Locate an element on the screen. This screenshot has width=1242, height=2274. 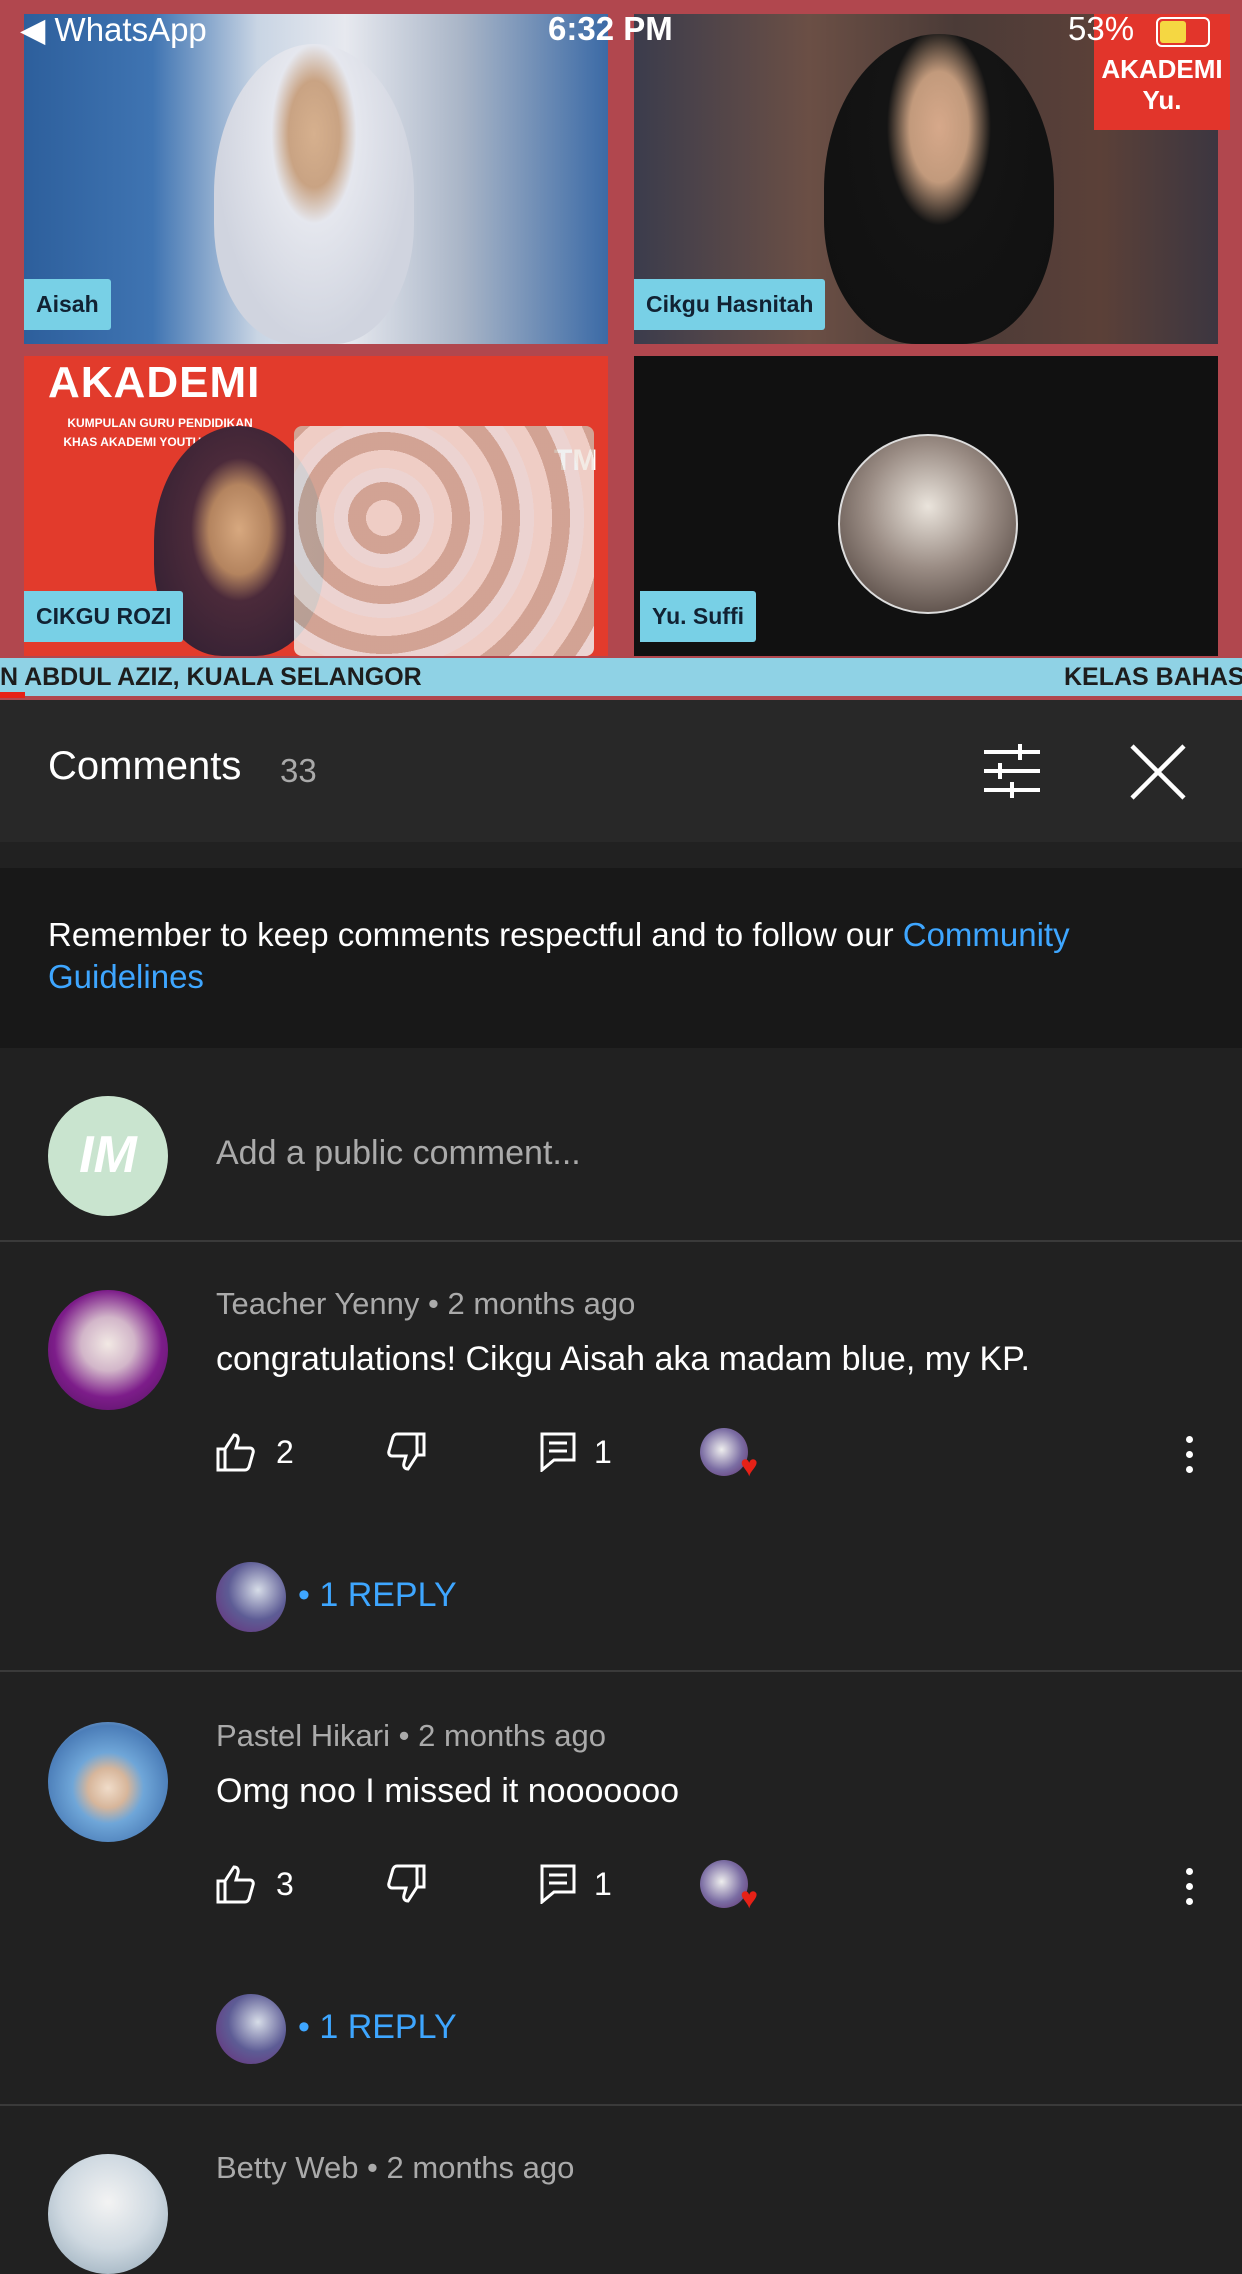
ticker-text-right: KELAS BAHAS is located at coordinates (1153, 677).